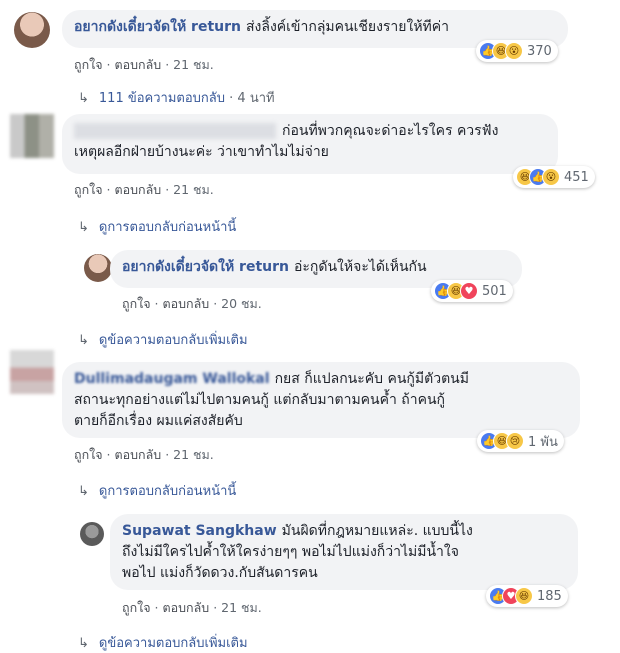 The image size is (620, 653). Describe the element at coordinates (515, 441) in the screenshot. I see `sad-icon: 😢` at that location.